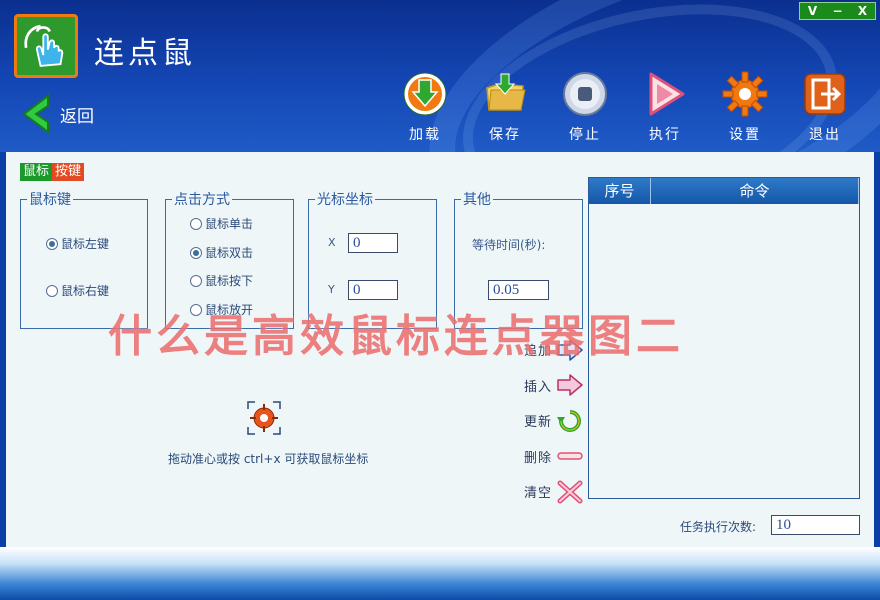  Describe the element at coordinates (812, 11) in the screenshot. I see `restore-button: V` at that location.